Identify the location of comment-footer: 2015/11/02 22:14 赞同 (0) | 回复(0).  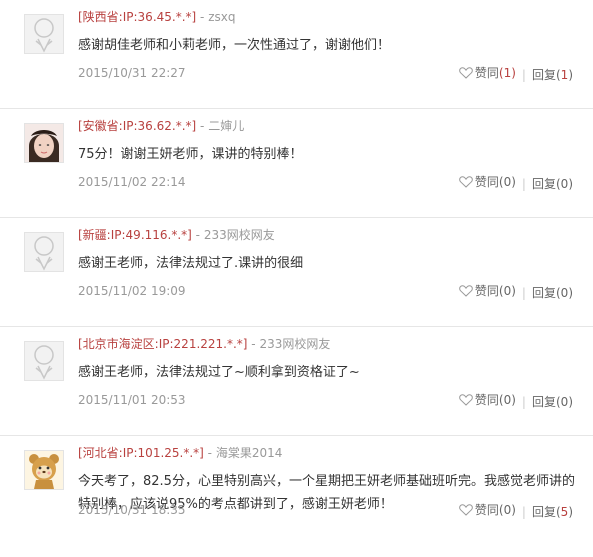
(325, 182).